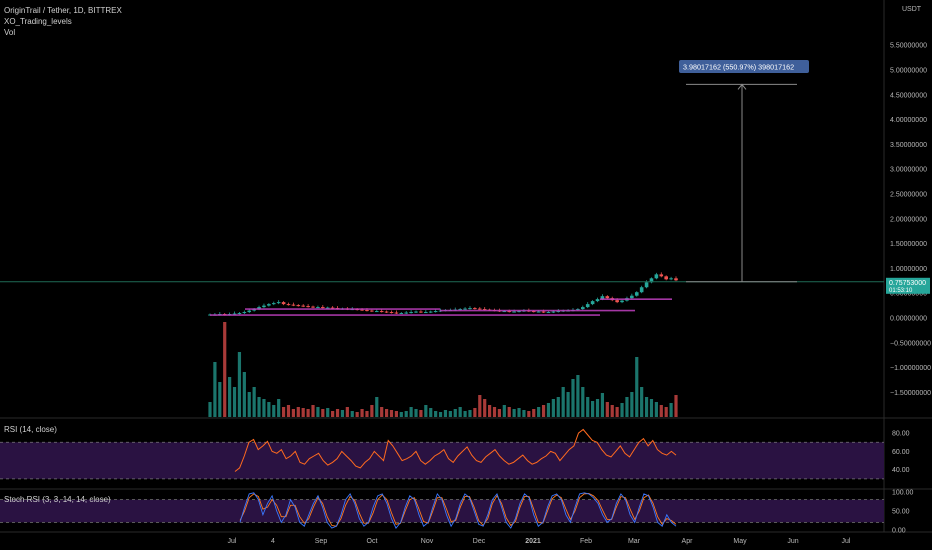 The height and width of the screenshot is (550, 932). I want to click on time-tick-label: Mar, so click(634, 541).